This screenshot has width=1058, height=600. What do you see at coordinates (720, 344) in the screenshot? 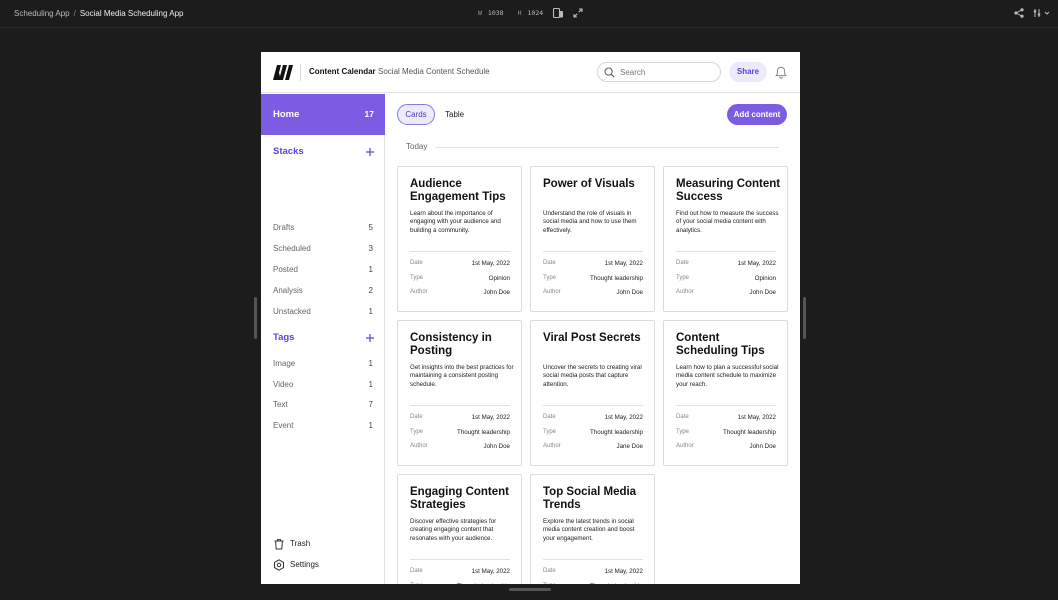
I see `card-title: Content Scheduling Tips` at bounding box center [720, 344].